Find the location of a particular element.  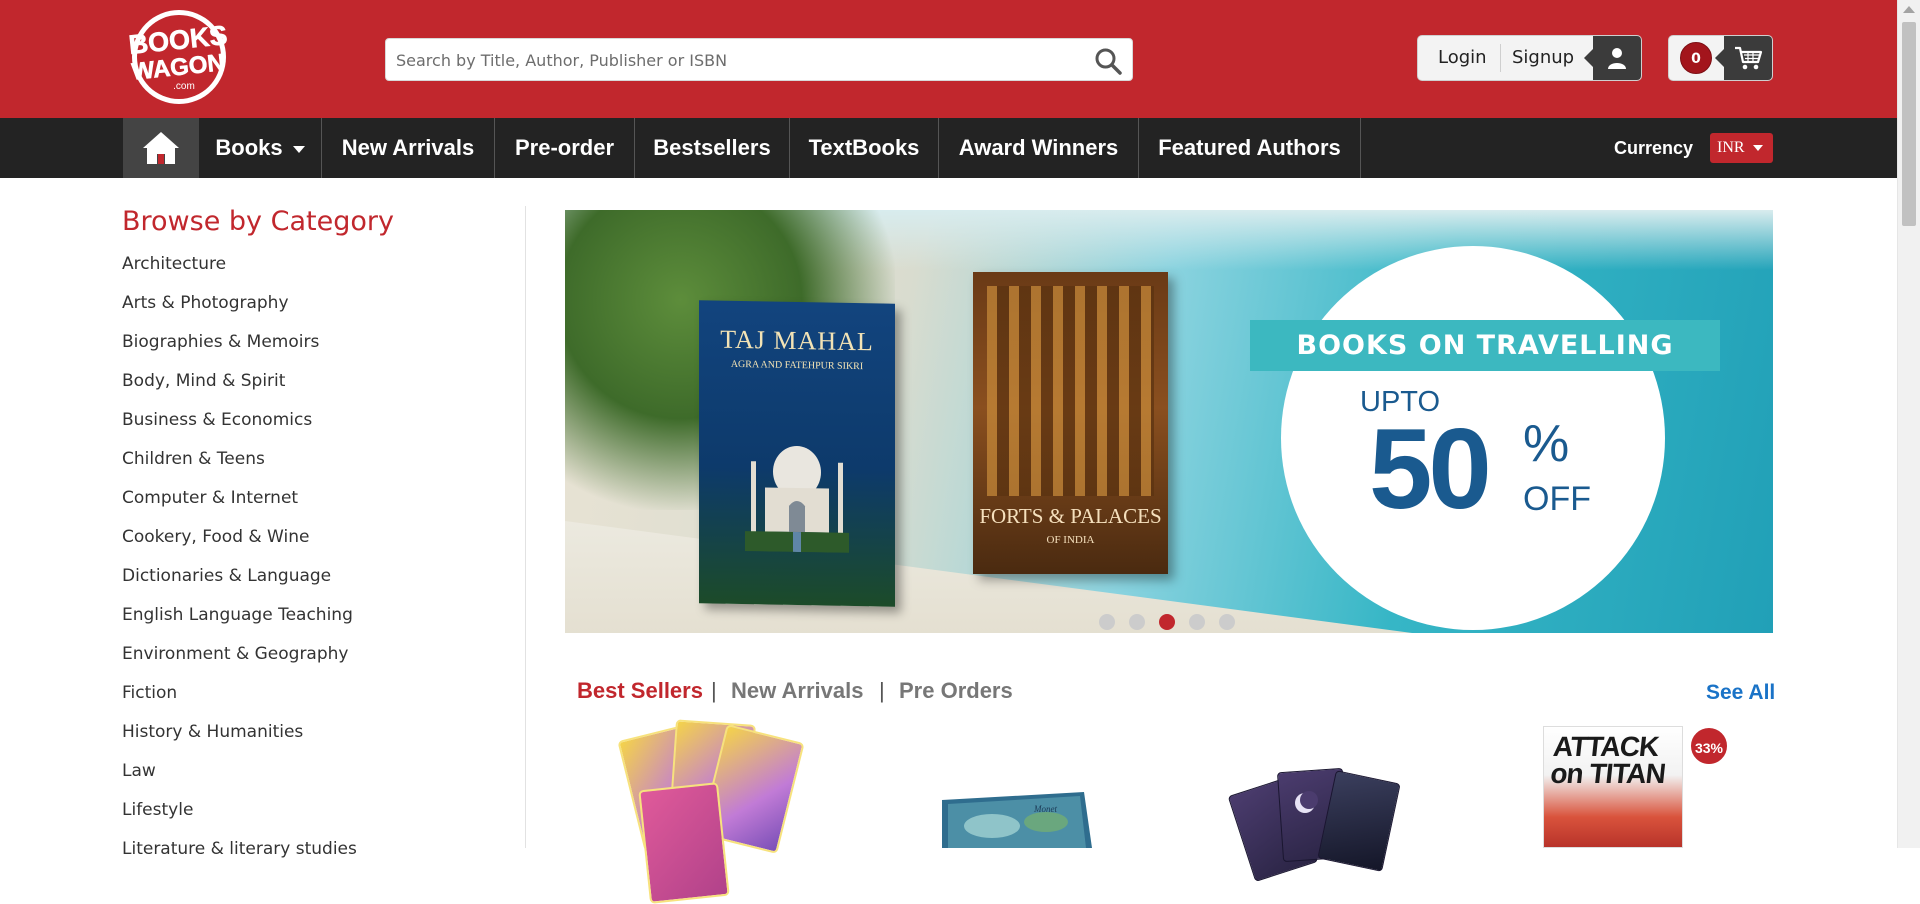

category-link: Lifestyle is located at coordinates (239, 817).